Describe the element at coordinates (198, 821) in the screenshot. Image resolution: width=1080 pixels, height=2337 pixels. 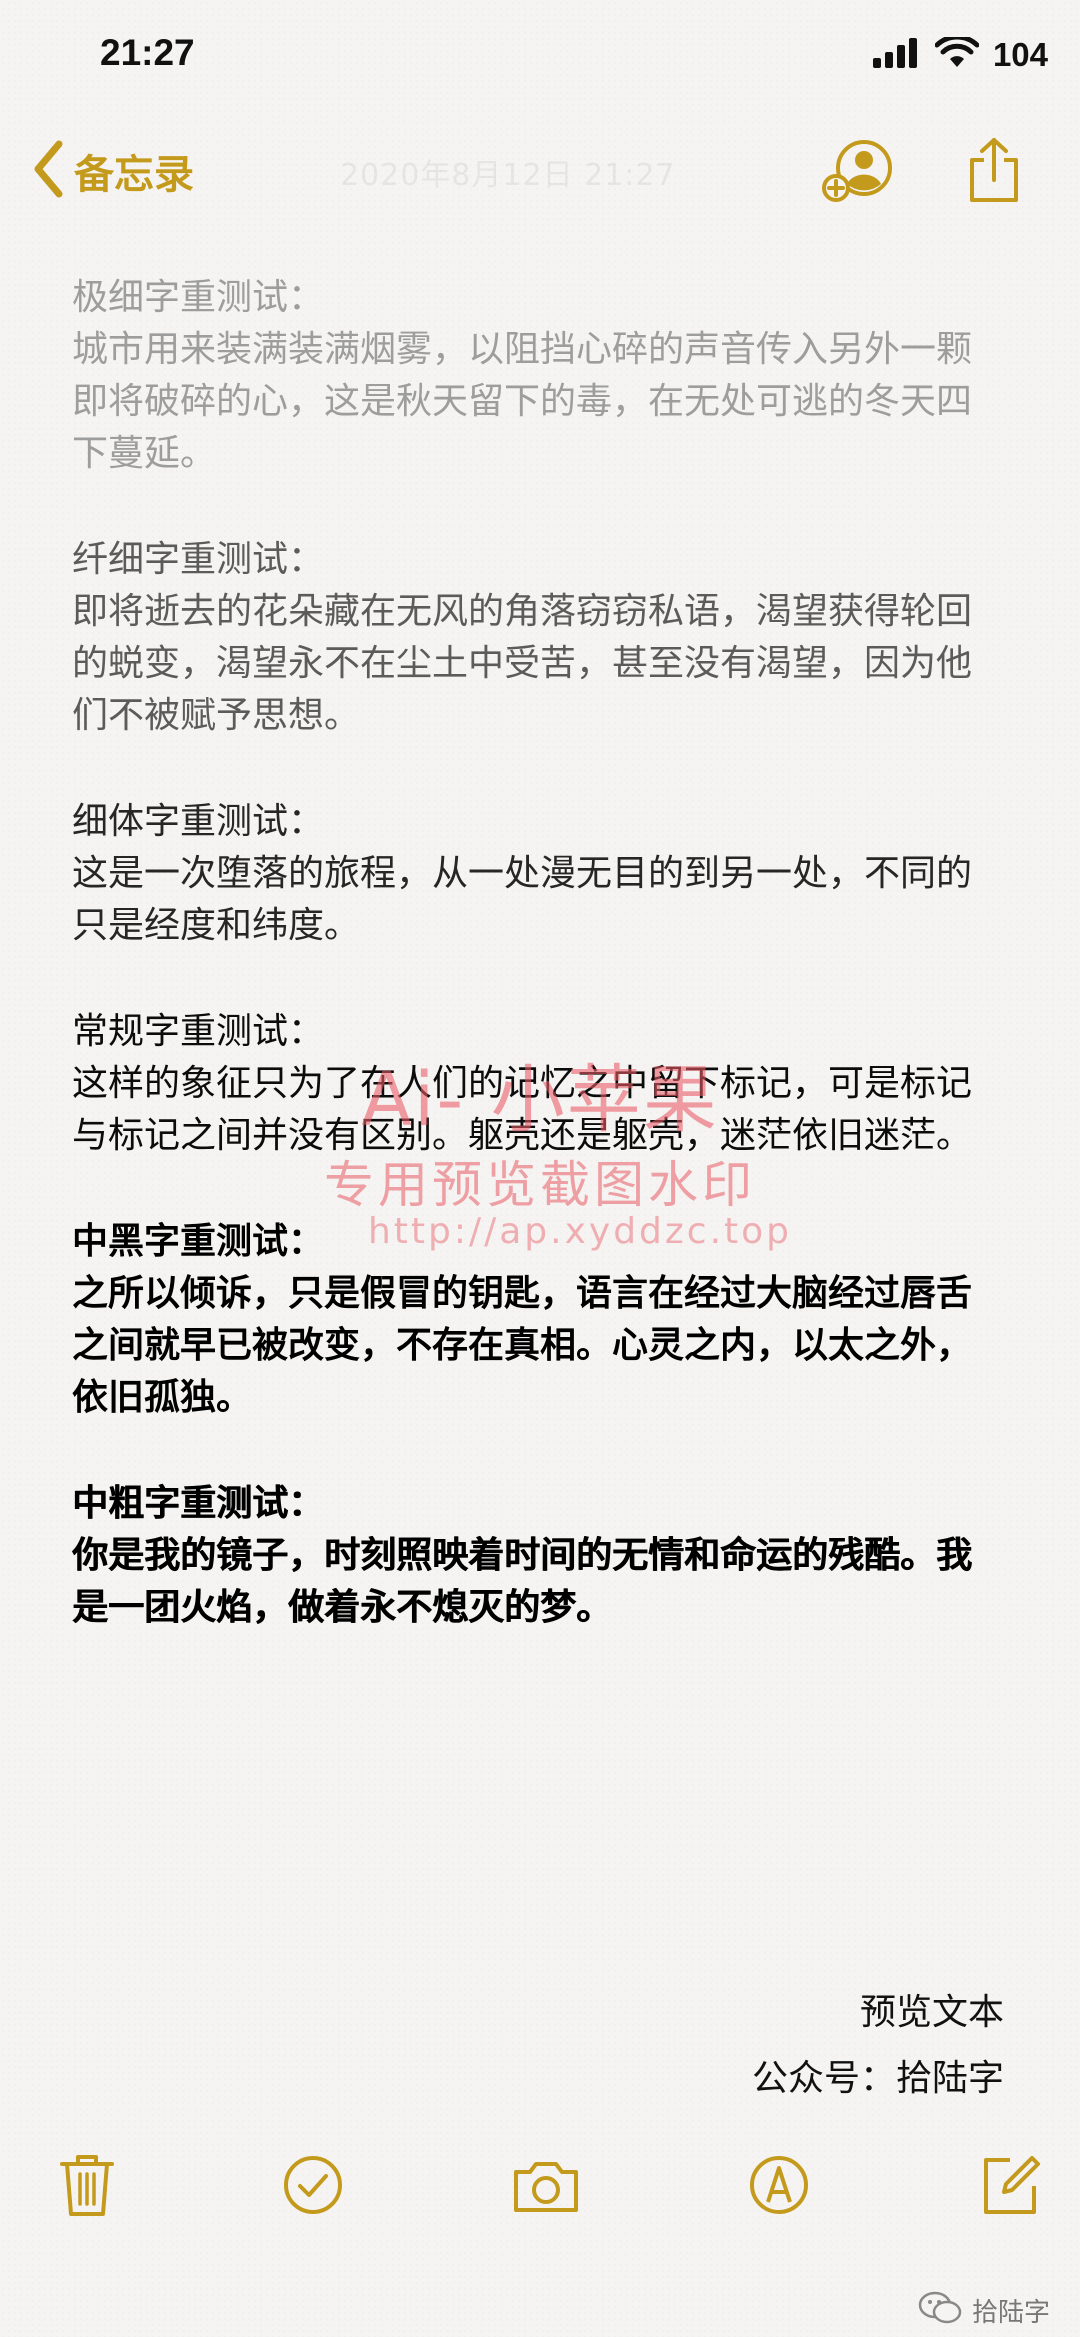
I see `section-title: 细体字重测试：` at that location.